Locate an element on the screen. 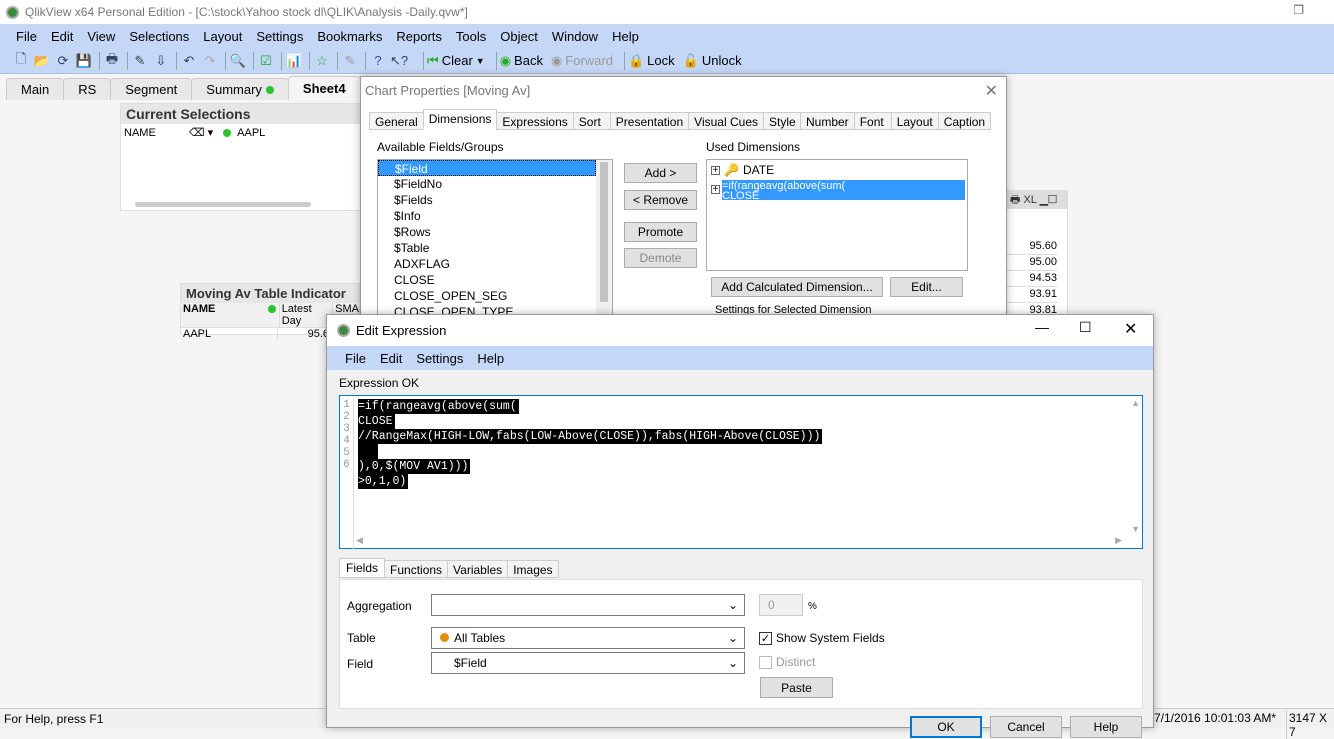 This screenshot has height=739, width=1334. tab-general: General is located at coordinates (396, 121).